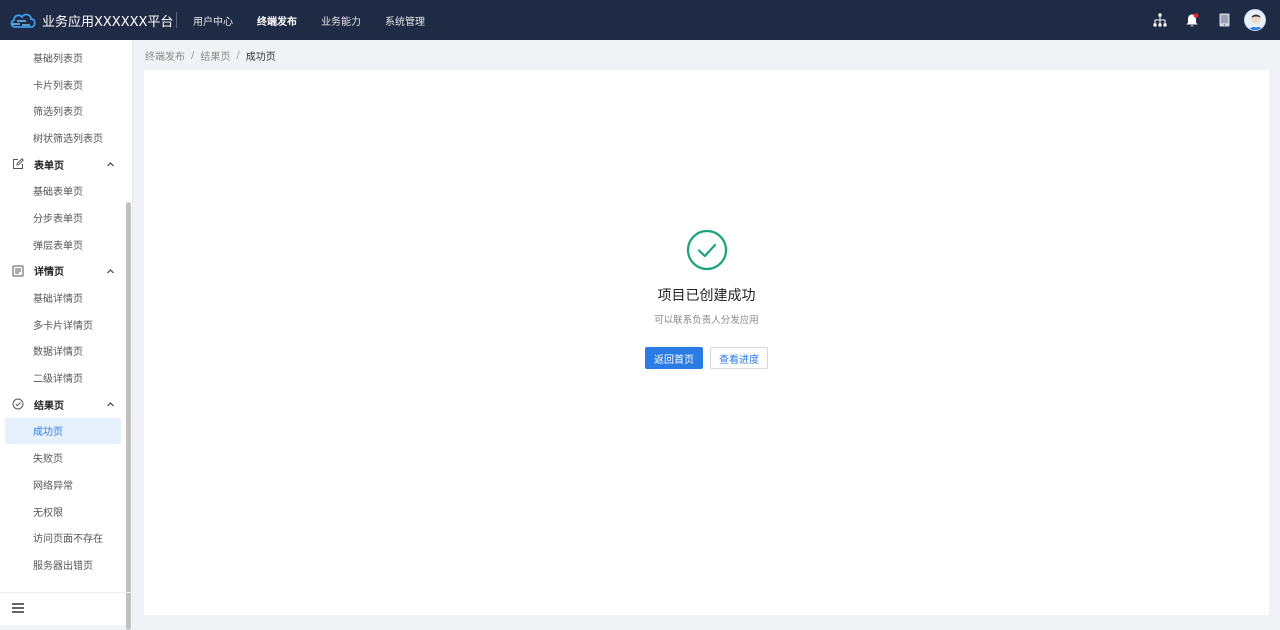  Describe the element at coordinates (260, 57) in the screenshot. I see `breadcrumb-current: 成功页` at that location.